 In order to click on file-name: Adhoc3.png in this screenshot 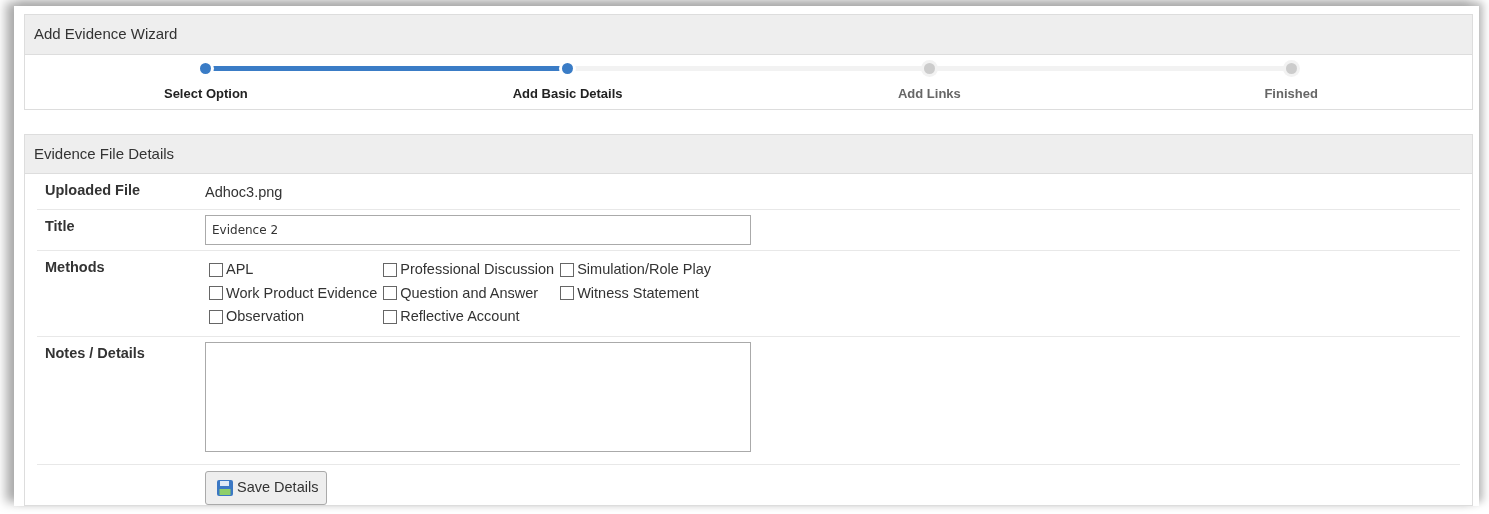, I will do `click(244, 192)`.